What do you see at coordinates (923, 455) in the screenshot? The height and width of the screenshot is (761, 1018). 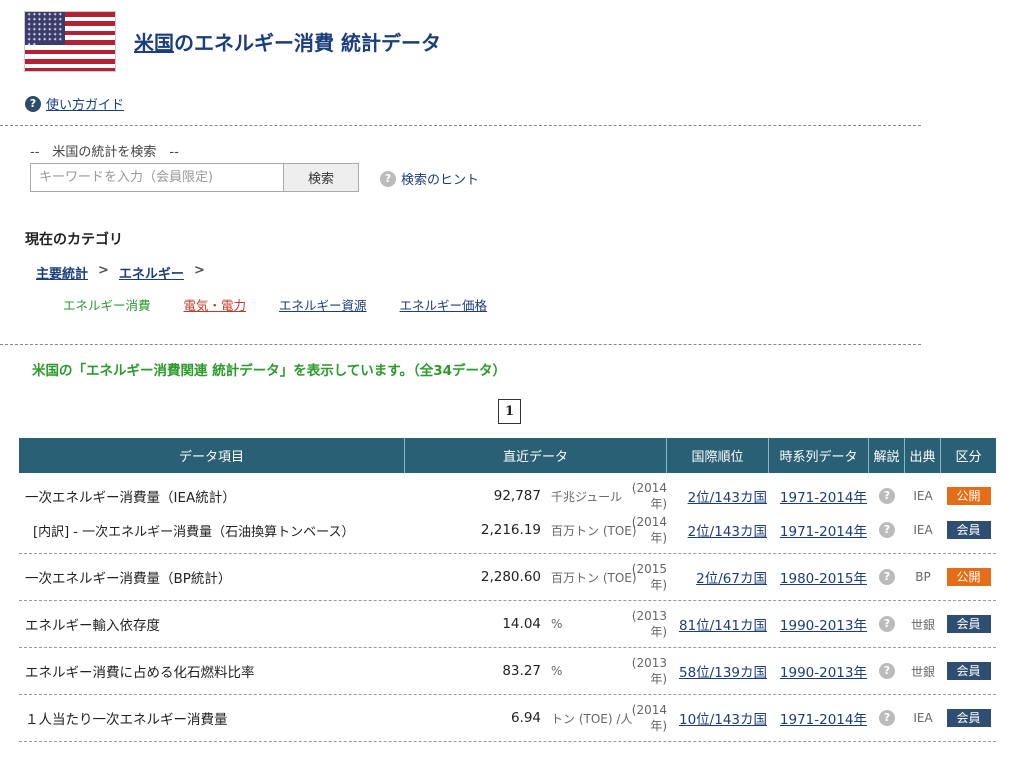 I see `header-source: 出典` at bounding box center [923, 455].